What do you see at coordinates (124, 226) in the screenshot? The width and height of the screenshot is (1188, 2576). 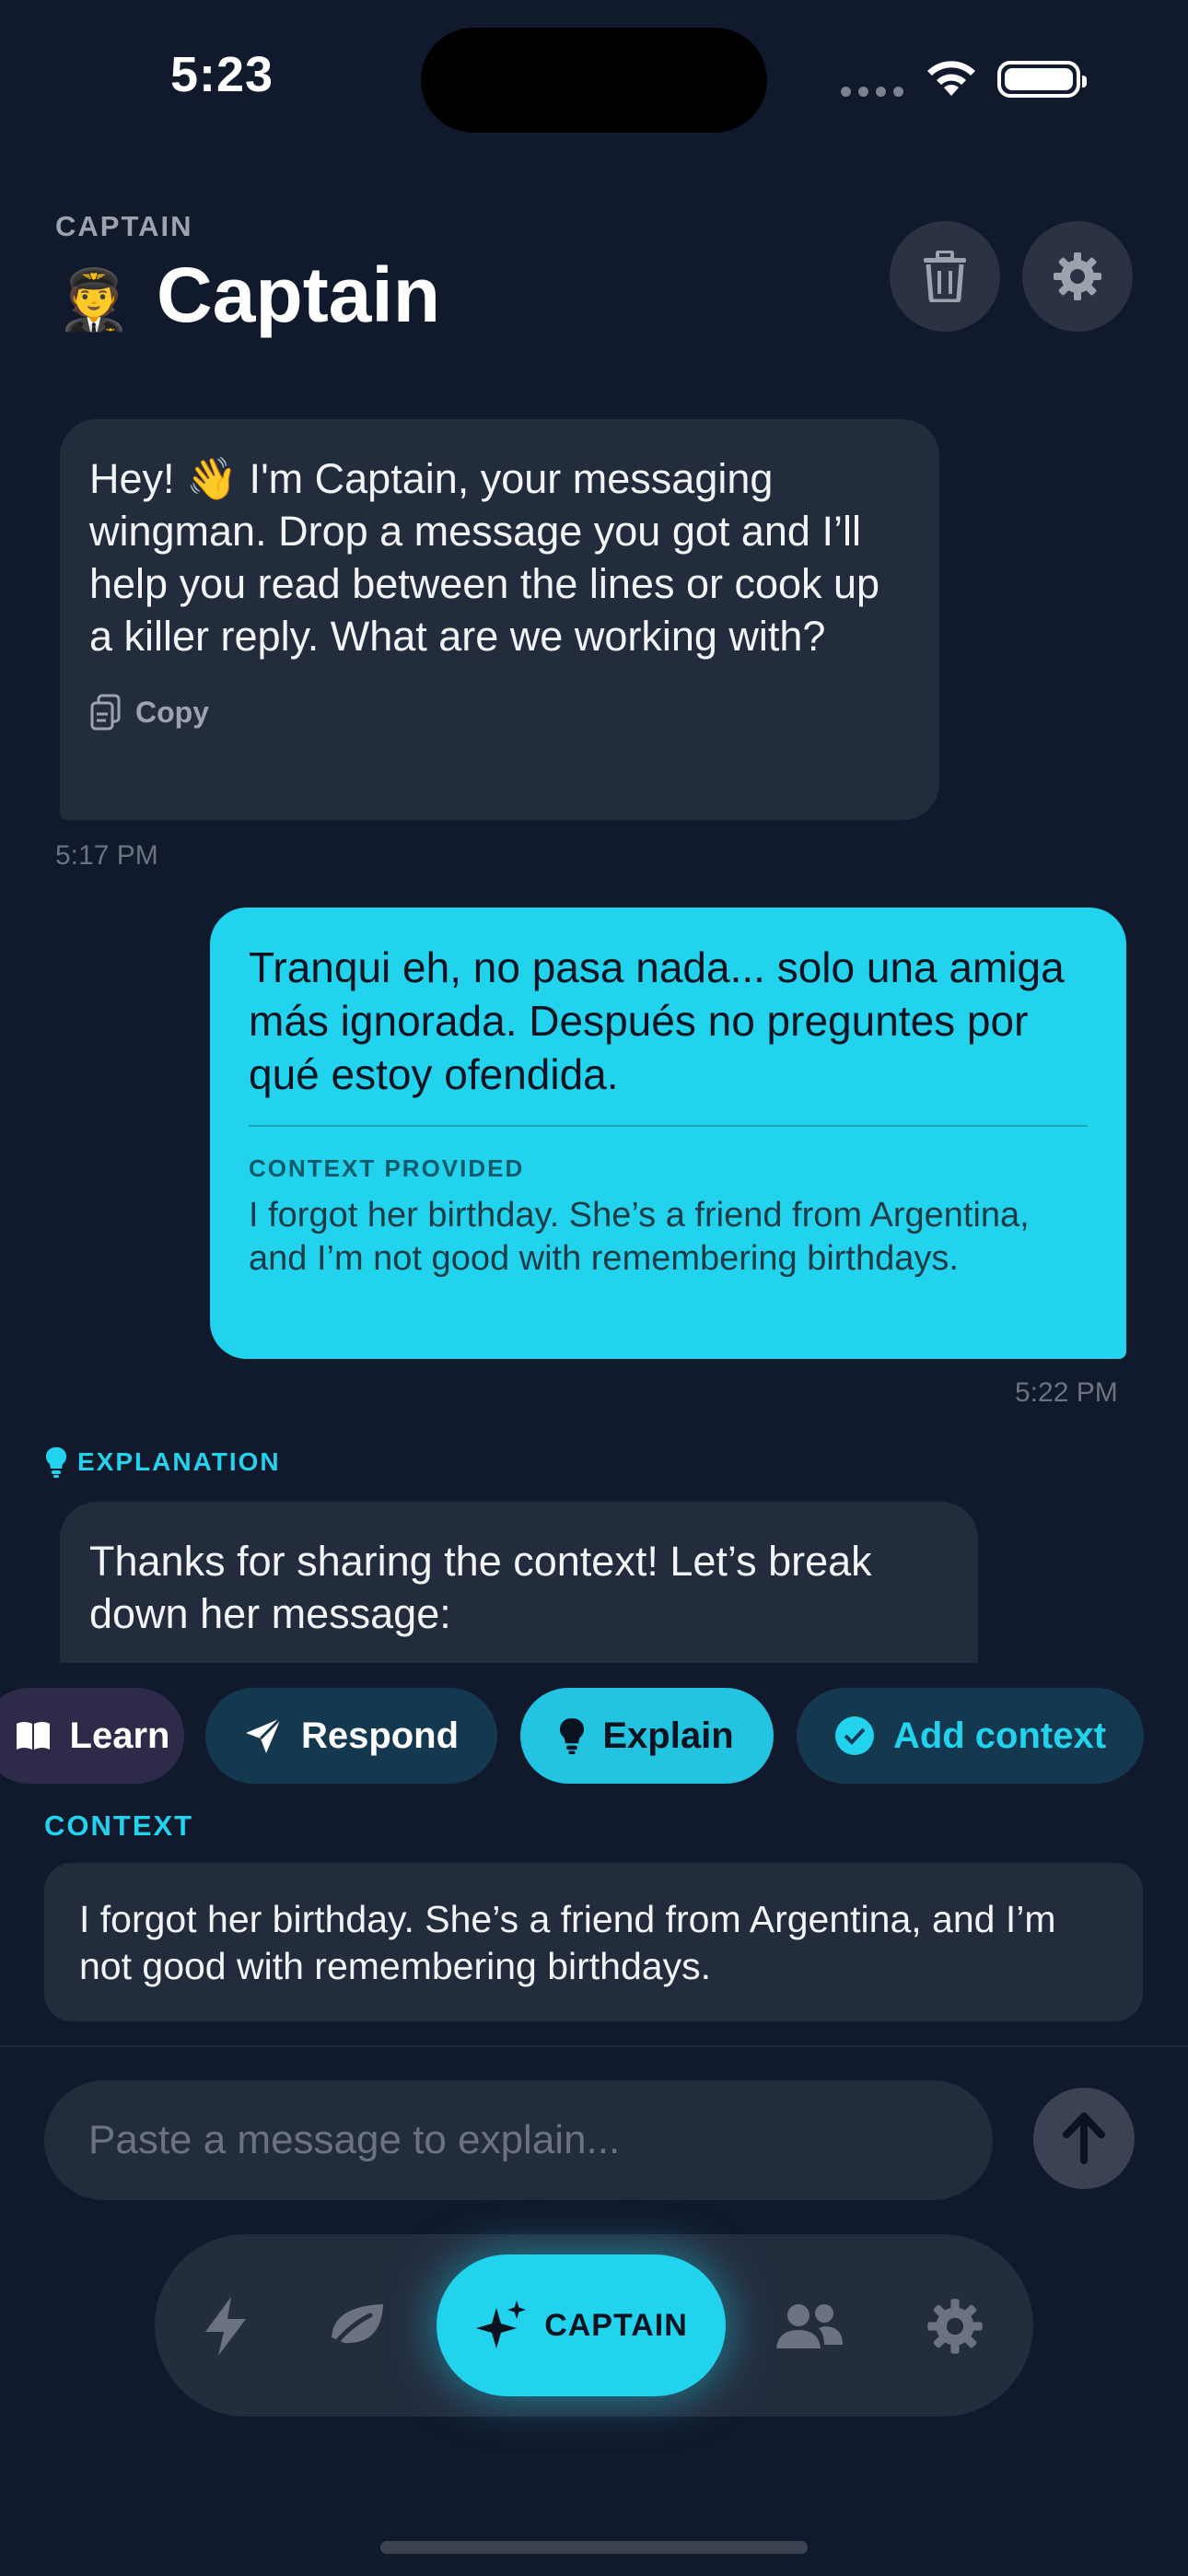 I see `header-kicker: CAPTAIN` at bounding box center [124, 226].